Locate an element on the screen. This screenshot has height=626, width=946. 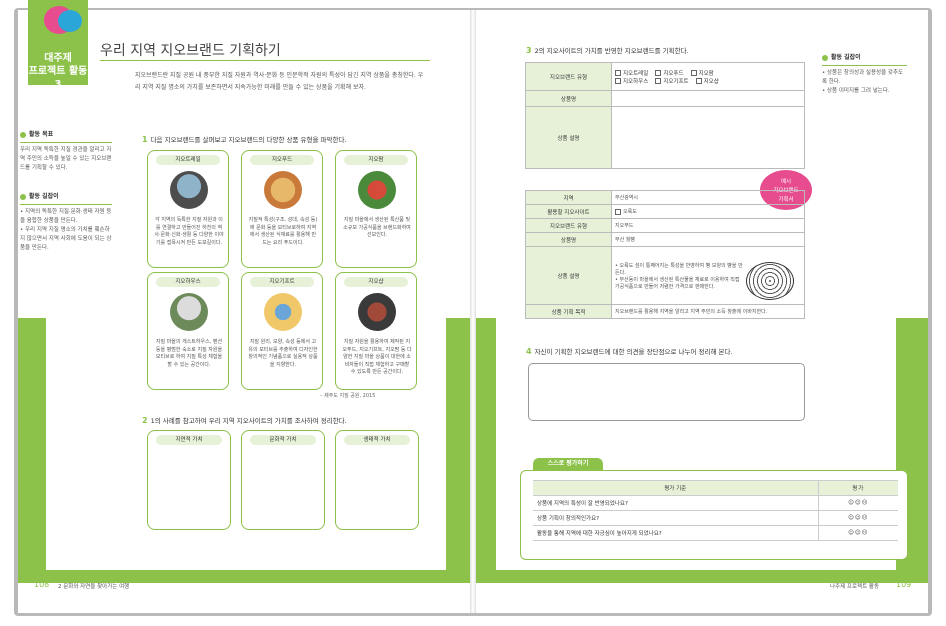
question-3: 3 2의 지오사이트의 가치를 반영한 지오브랜드를 기획한다. is located at coordinates (607, 50).